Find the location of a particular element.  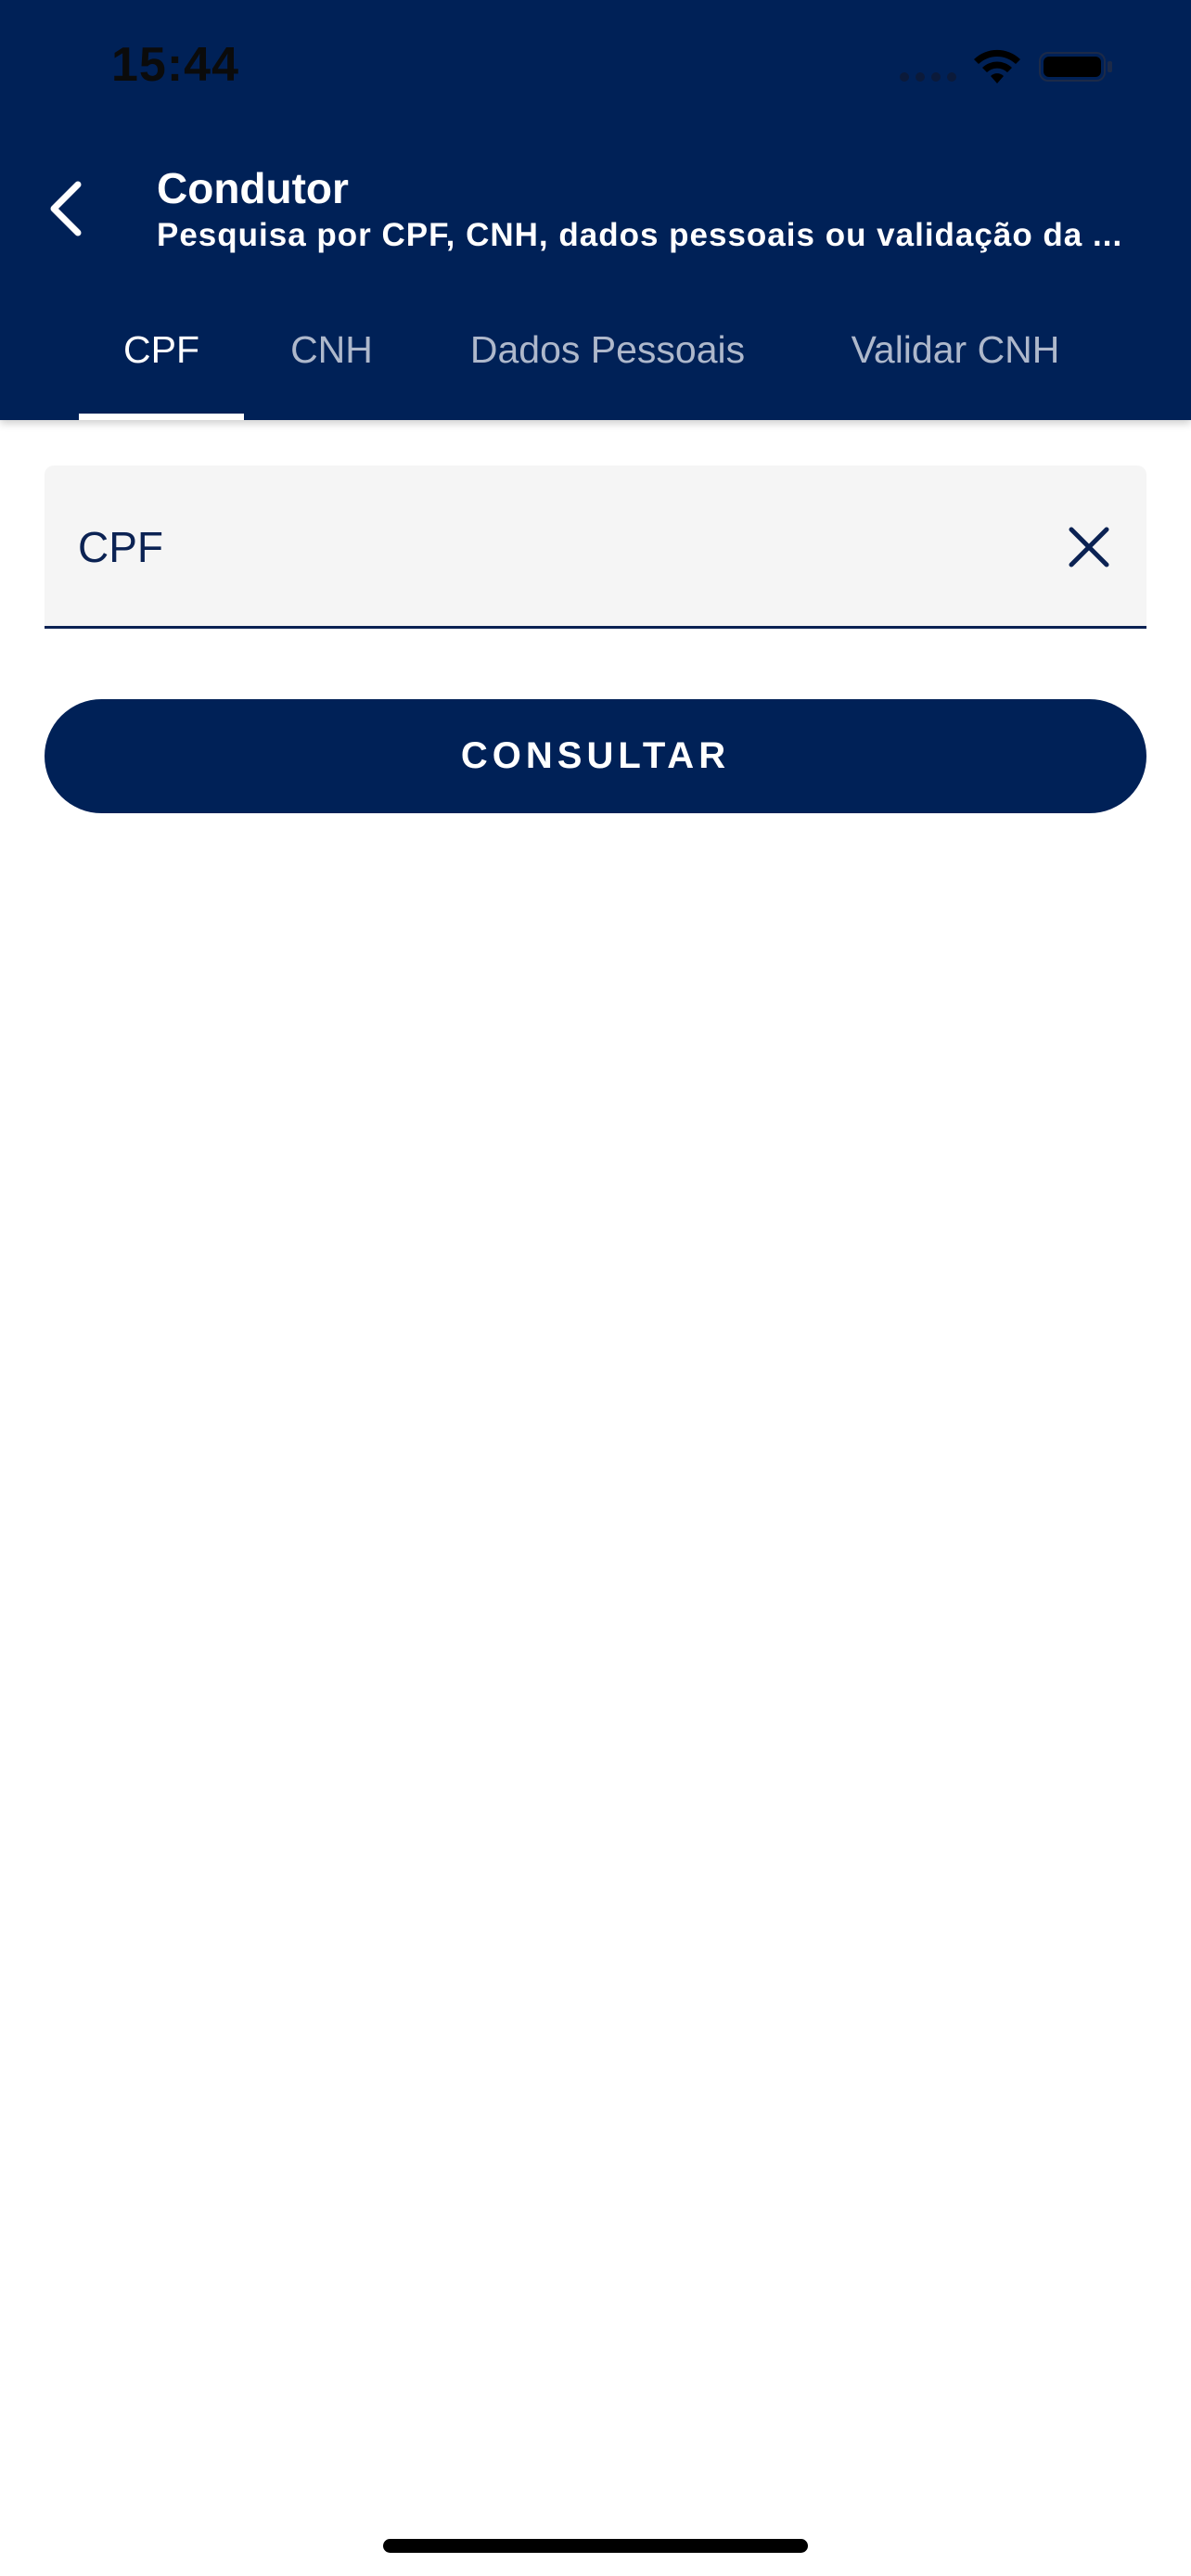

clear-button is located at coordinates (1089, 547).